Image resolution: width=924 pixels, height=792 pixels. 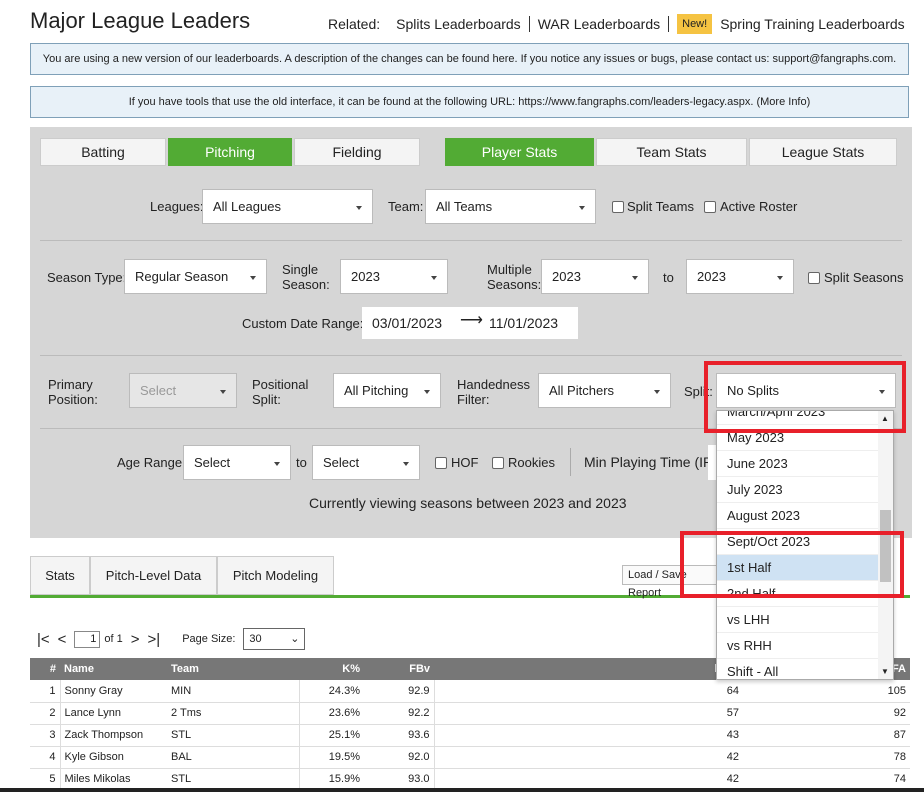 I want to click on page-input: 1, so click(x=87, y=639).